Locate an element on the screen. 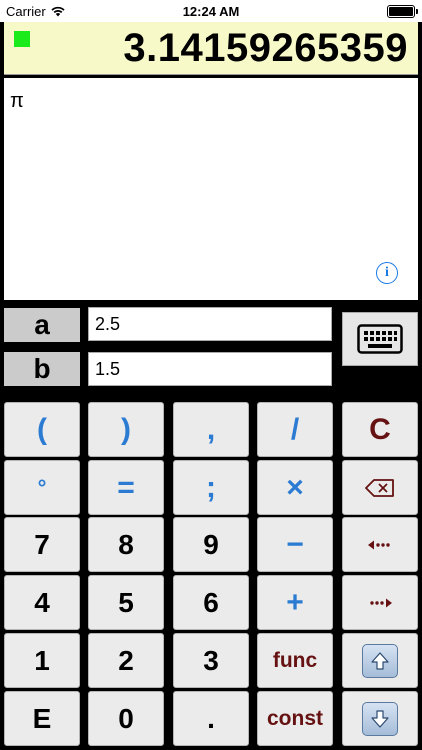  key-cursor-left is located at coordinates (380, 544).